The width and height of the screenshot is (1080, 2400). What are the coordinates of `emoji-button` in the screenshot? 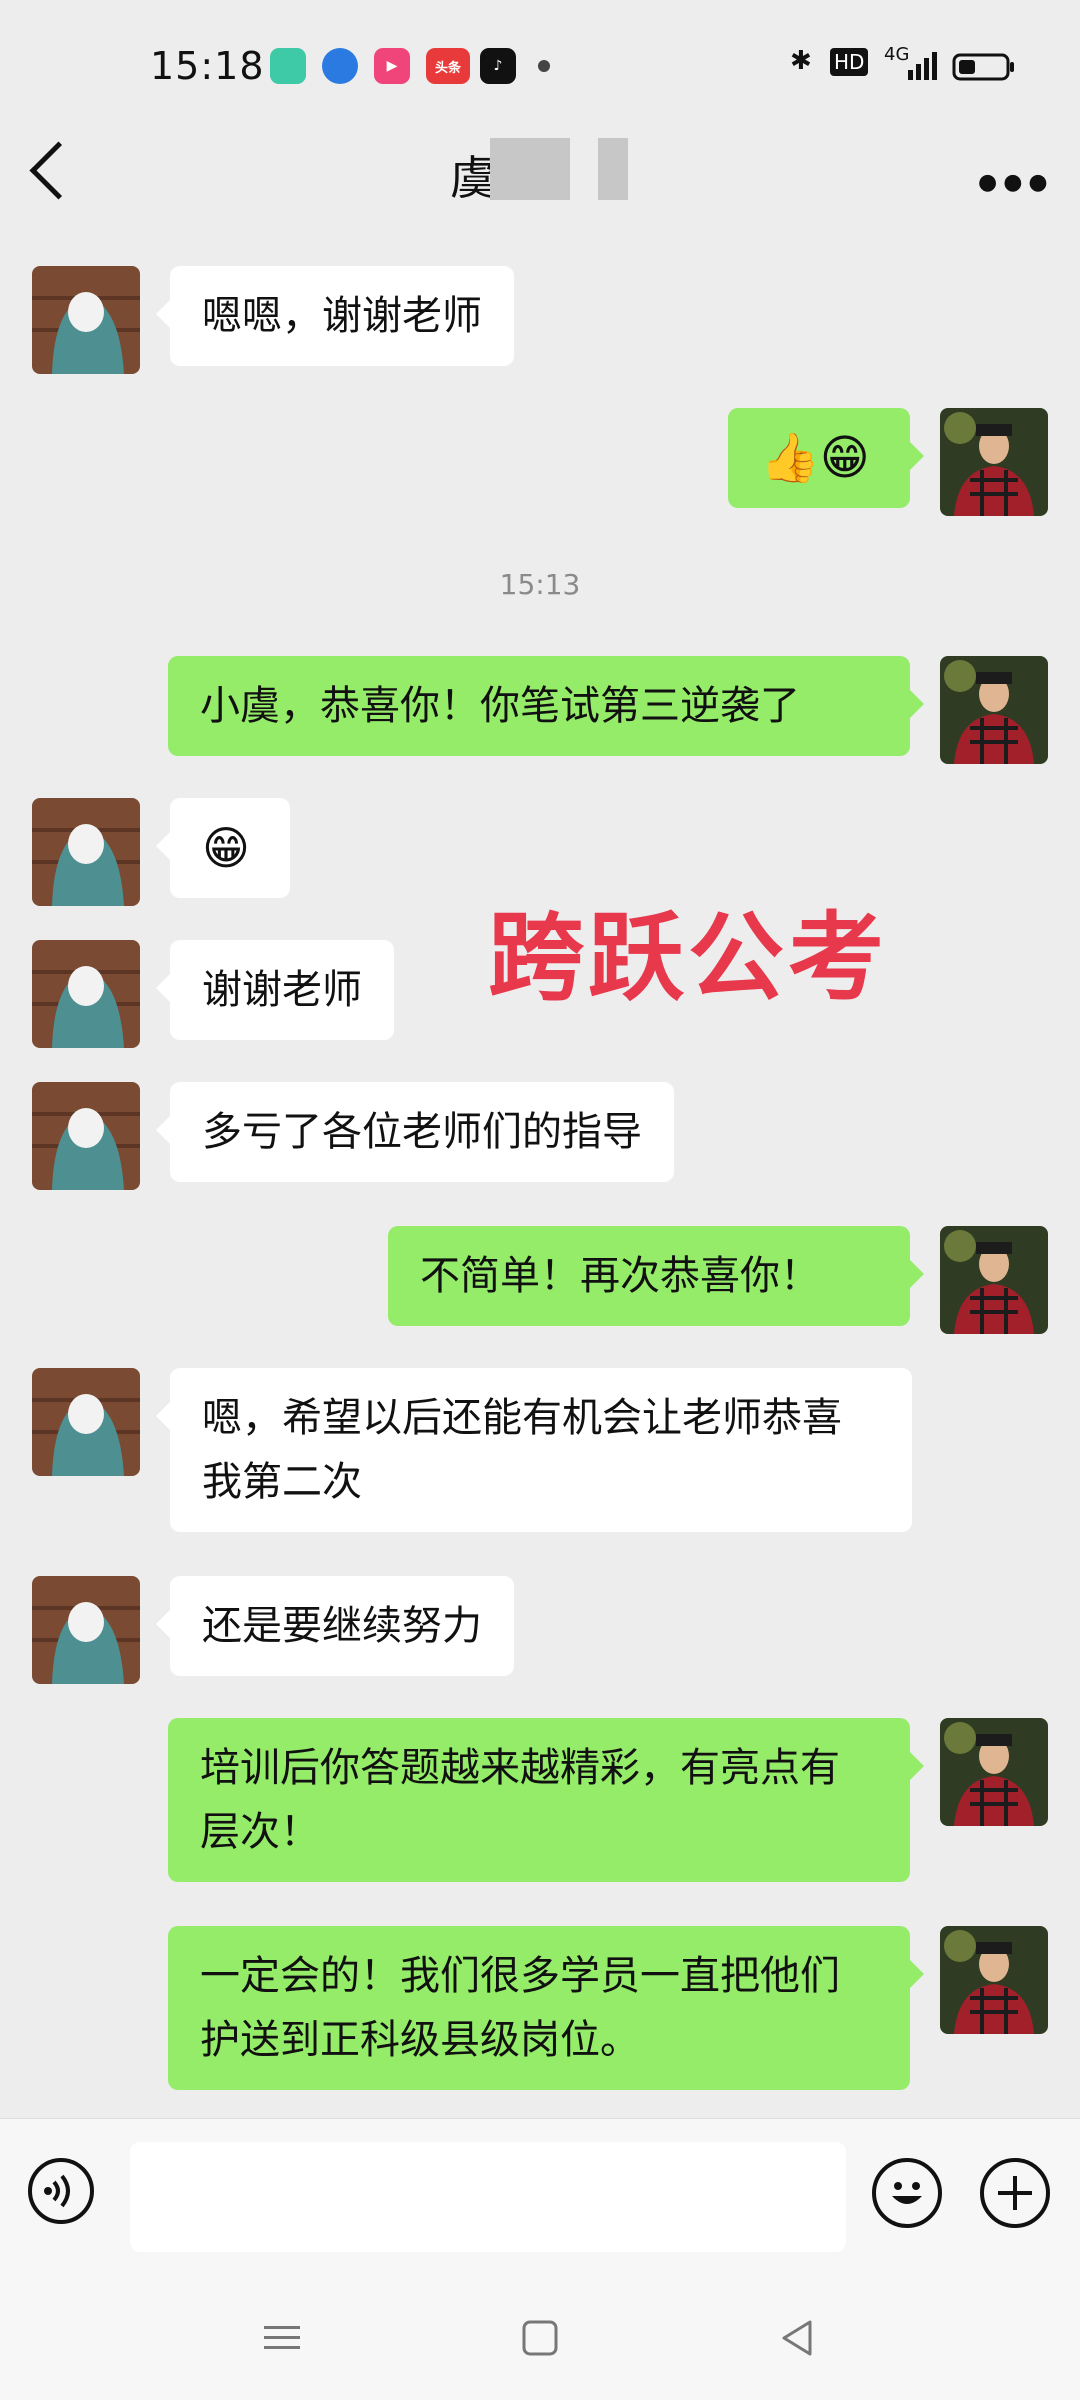 It's located at (907, 2193).